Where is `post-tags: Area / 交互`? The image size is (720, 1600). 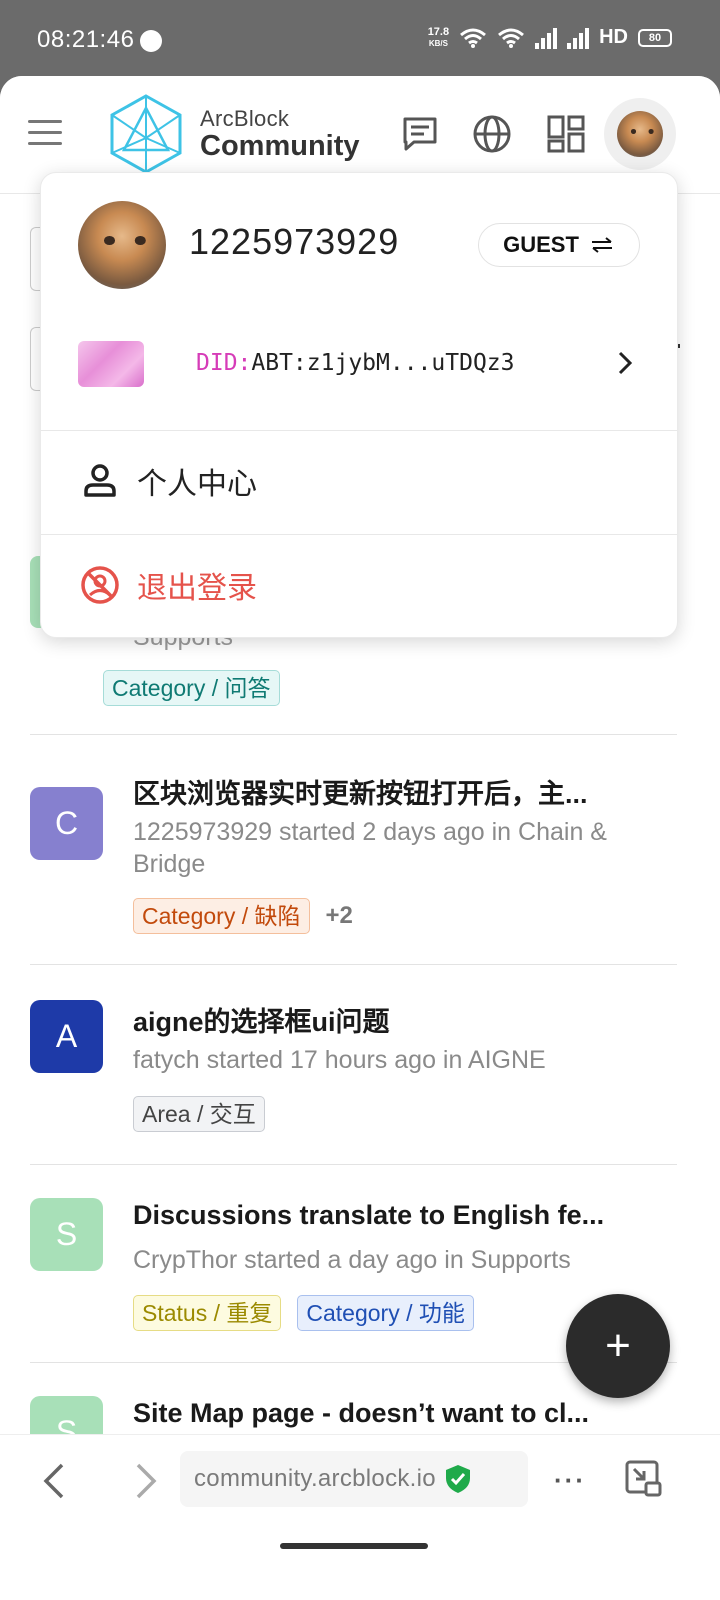
post-tags: Area / 交互 is located at coordinates (199, 1114).